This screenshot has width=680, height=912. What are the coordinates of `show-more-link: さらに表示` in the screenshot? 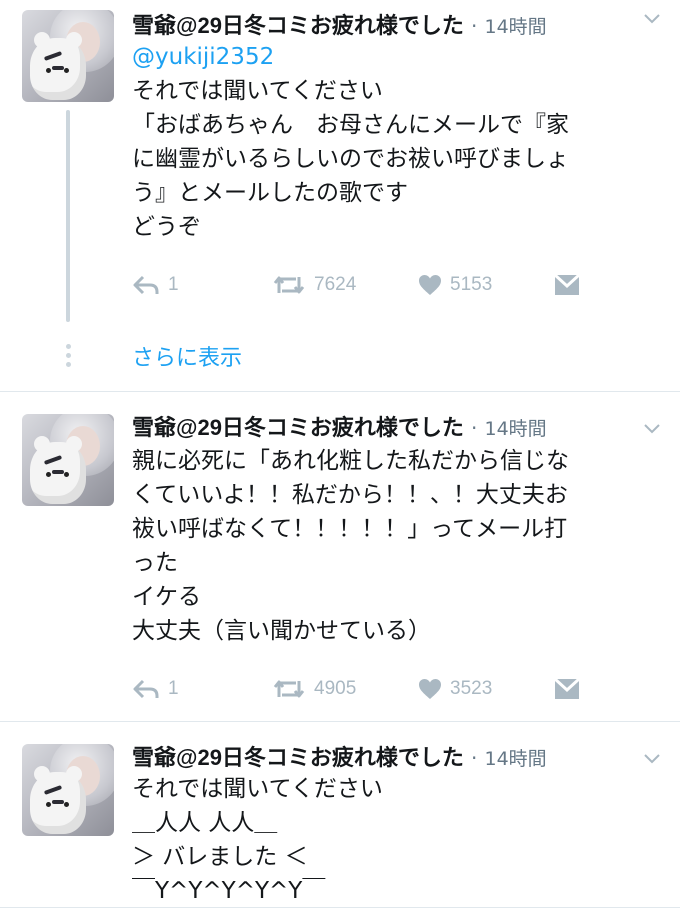 It's located at (187, 356).